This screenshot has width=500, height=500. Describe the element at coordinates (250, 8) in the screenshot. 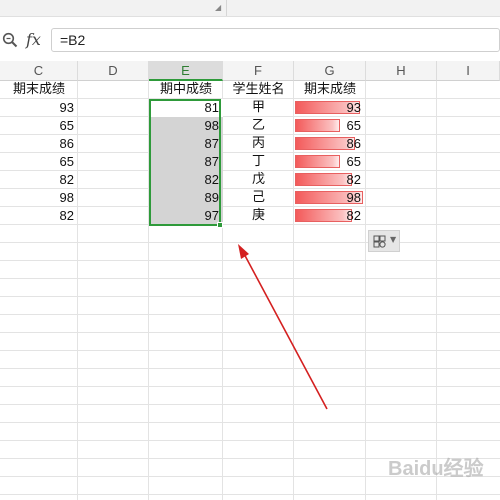

I see `toolbar-strip: ◢` at that location.